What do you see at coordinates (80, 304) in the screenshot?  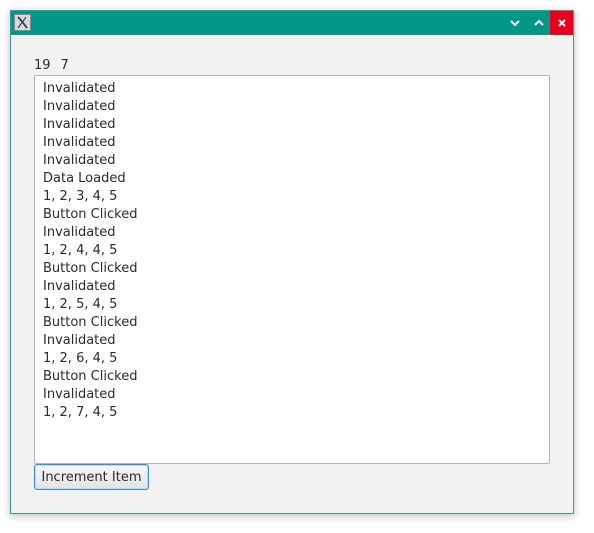 I see `log-line: 1, 2, 5, 4, 5` at bounding box center [80, 304].